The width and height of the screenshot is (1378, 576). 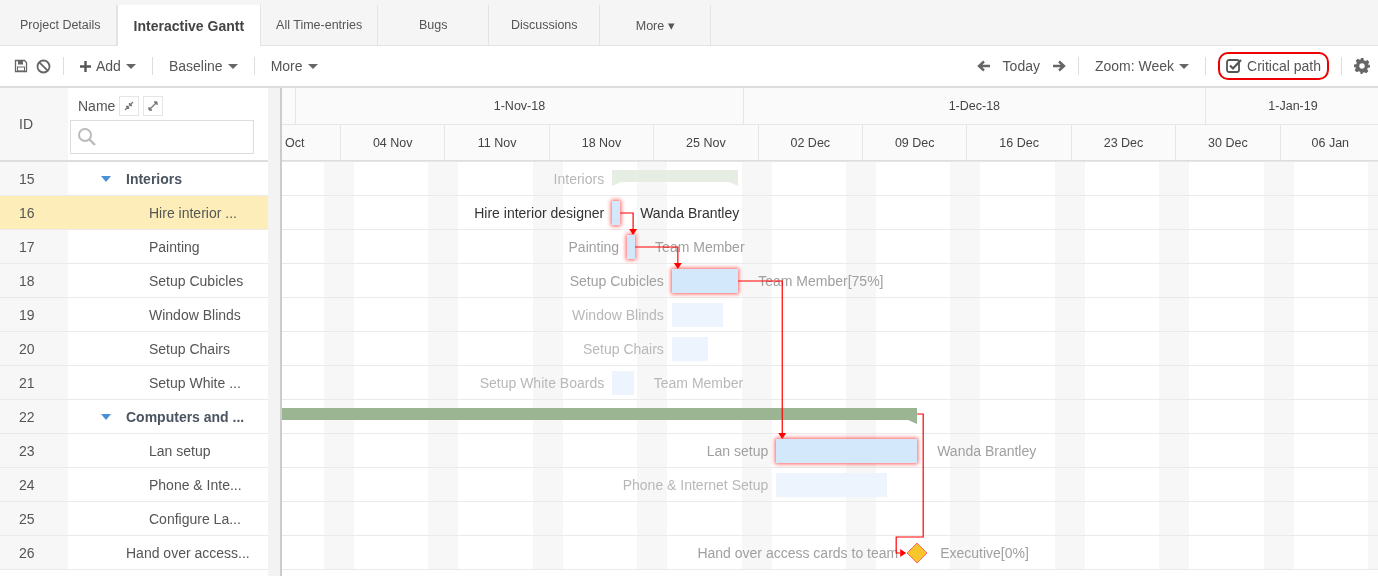 What do you see at coordinates (34, 484) in the screenshot?
I see `row-id-cell: 24` at bounding box center [34, 484].